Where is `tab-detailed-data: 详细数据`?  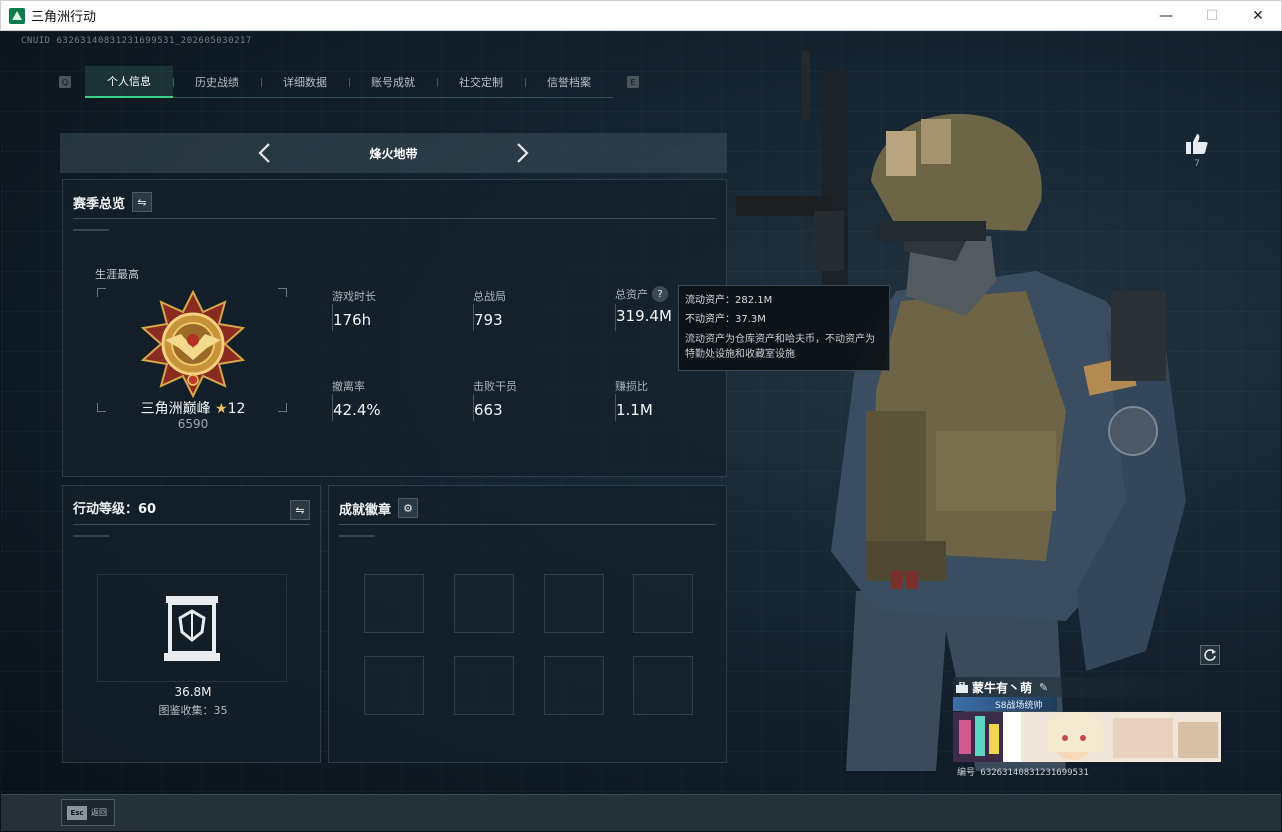
tab-detailed-data: 详细数据 is located at coordinates (305, 82).